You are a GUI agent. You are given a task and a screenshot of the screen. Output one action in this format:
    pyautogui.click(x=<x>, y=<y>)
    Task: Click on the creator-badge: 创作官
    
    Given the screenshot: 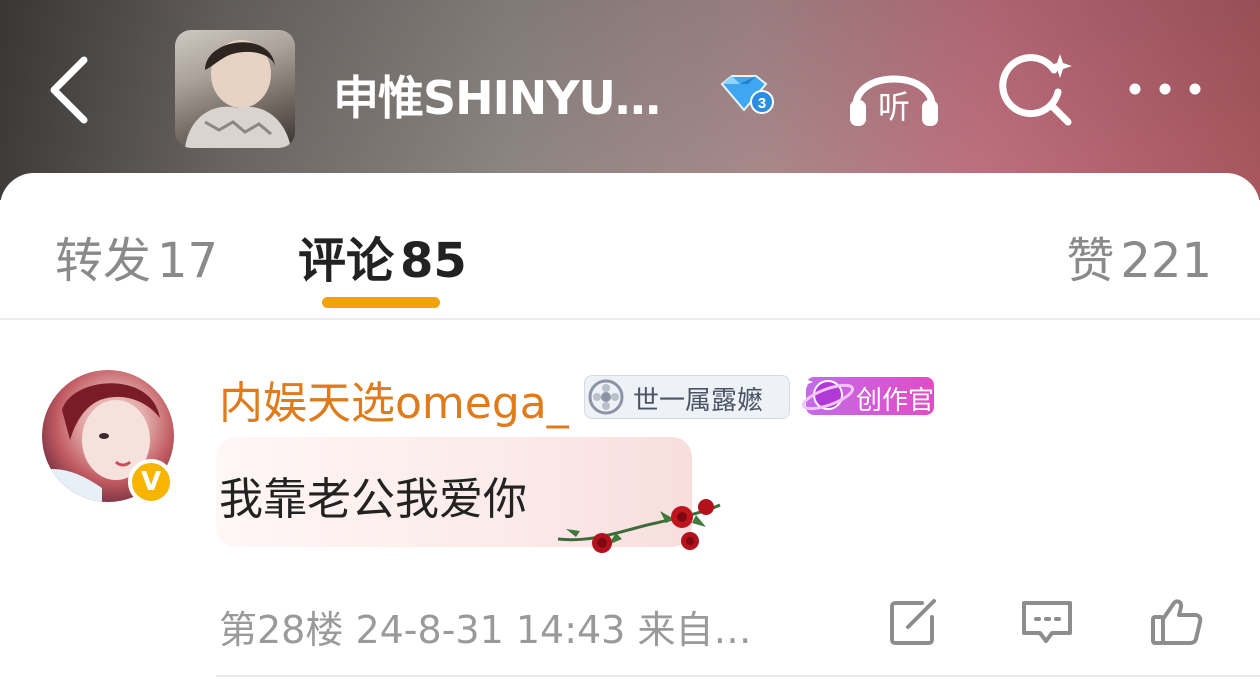 What is the action you would take?
    pyautogui.click(x=867, y=395)
    